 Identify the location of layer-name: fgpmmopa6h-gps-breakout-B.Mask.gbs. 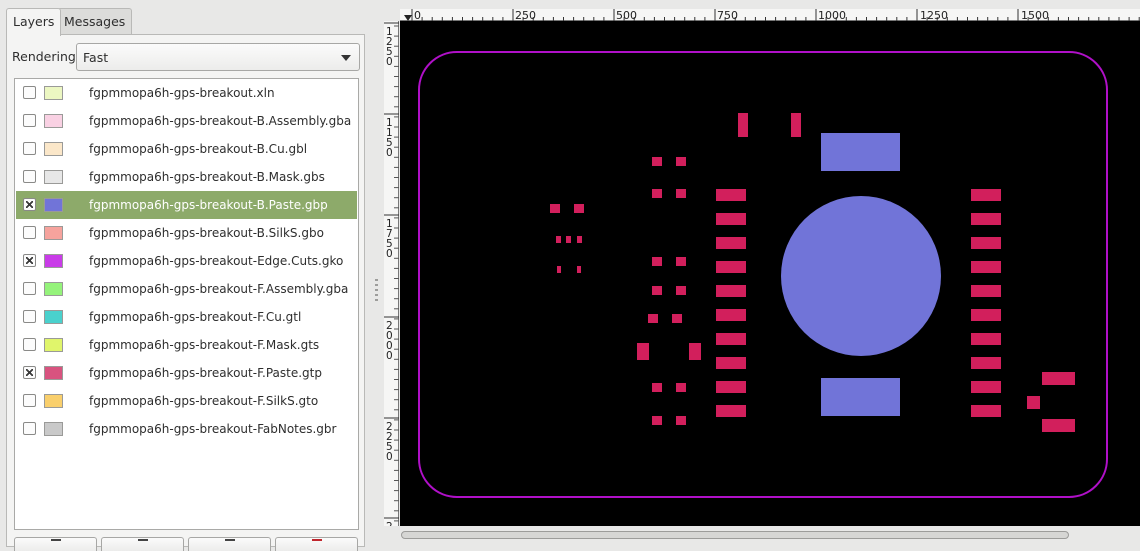
(207, 177).